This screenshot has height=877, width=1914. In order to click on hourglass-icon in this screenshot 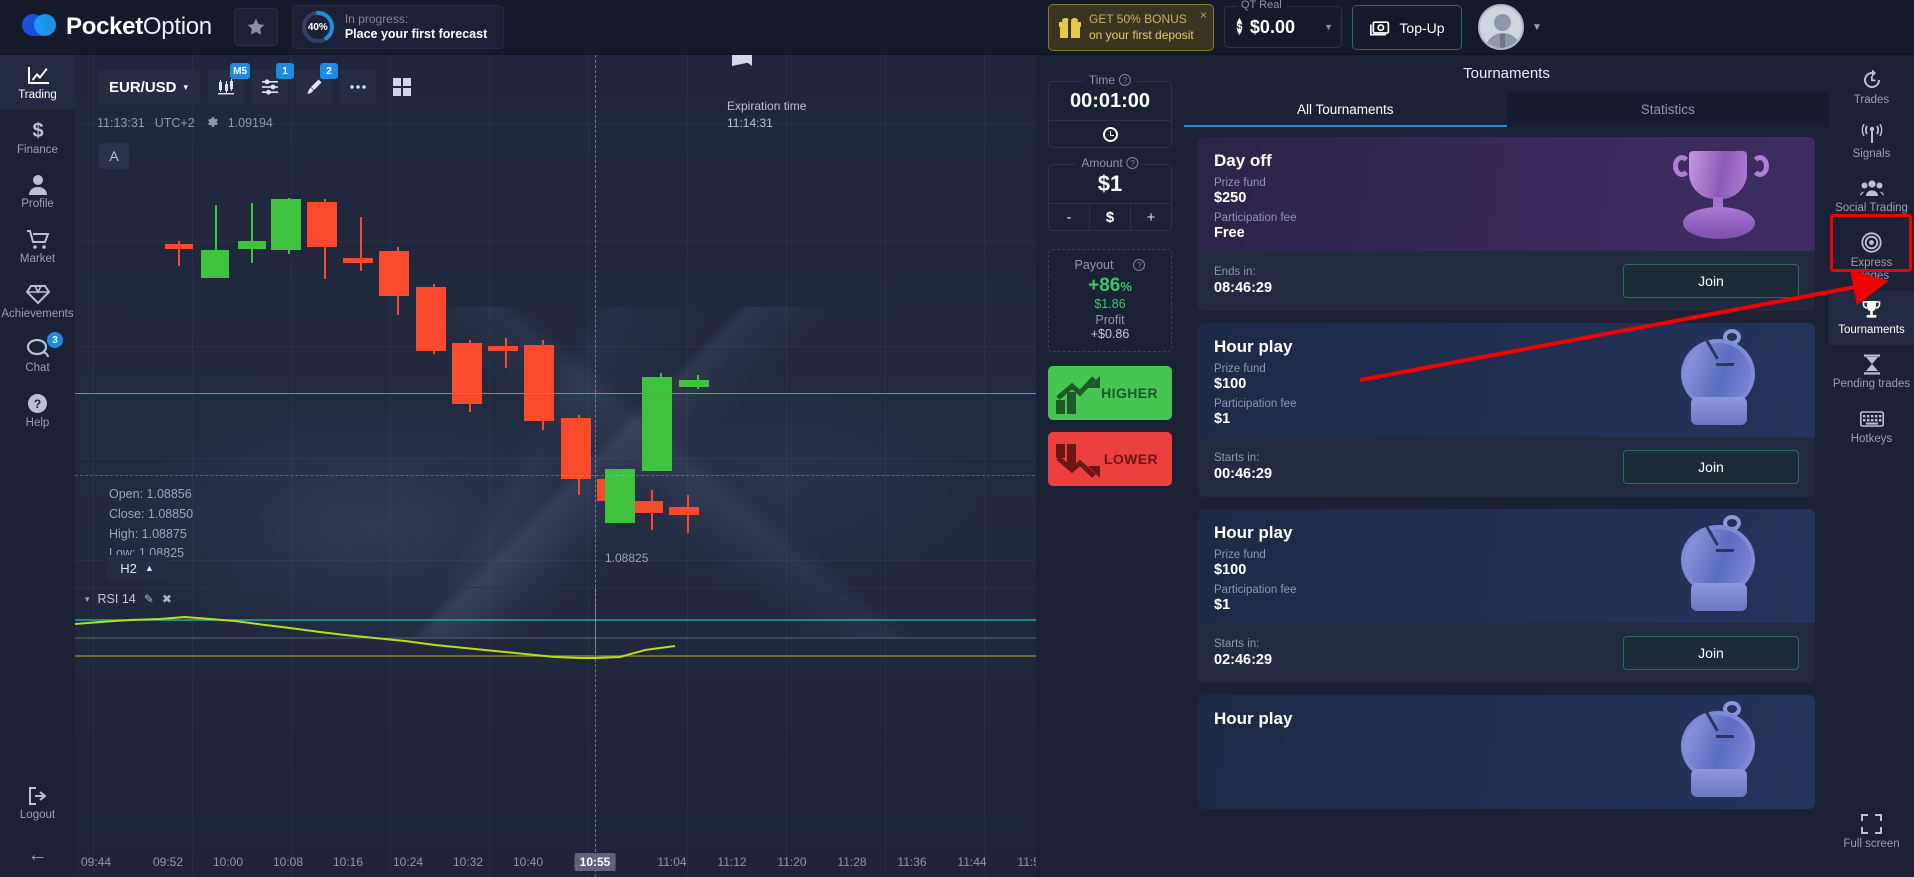, I will do `click(1872, 364)`.